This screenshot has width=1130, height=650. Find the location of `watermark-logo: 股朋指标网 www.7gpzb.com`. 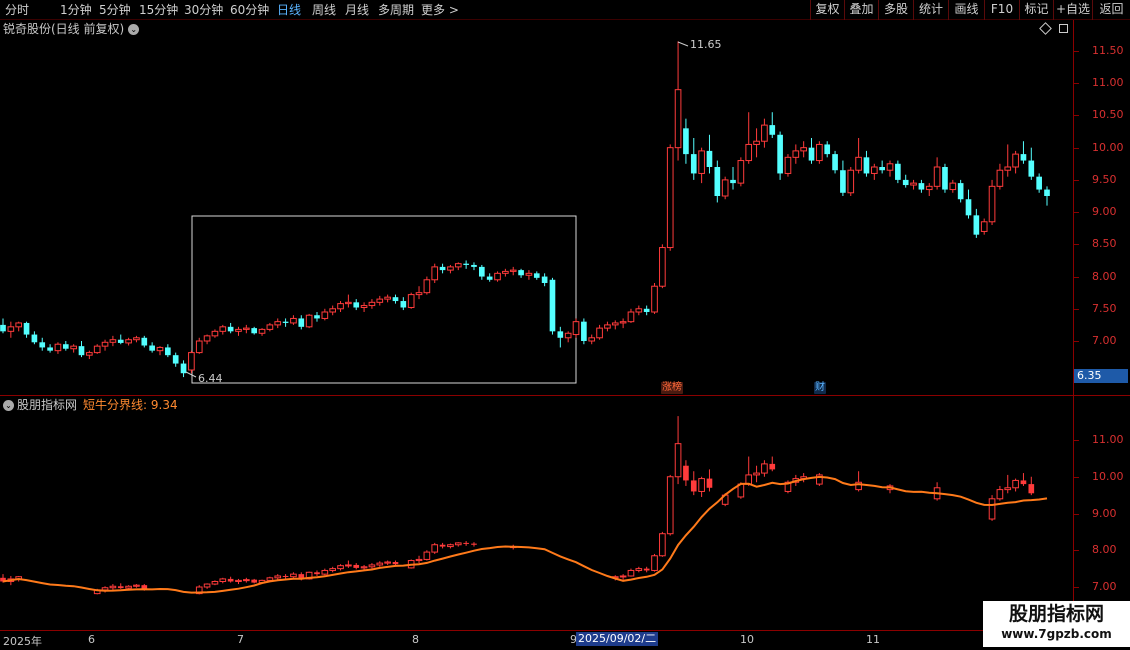

watermark-logo: 股朋指标网 www.7gpzb.com is located at coordinates (1056, 624).